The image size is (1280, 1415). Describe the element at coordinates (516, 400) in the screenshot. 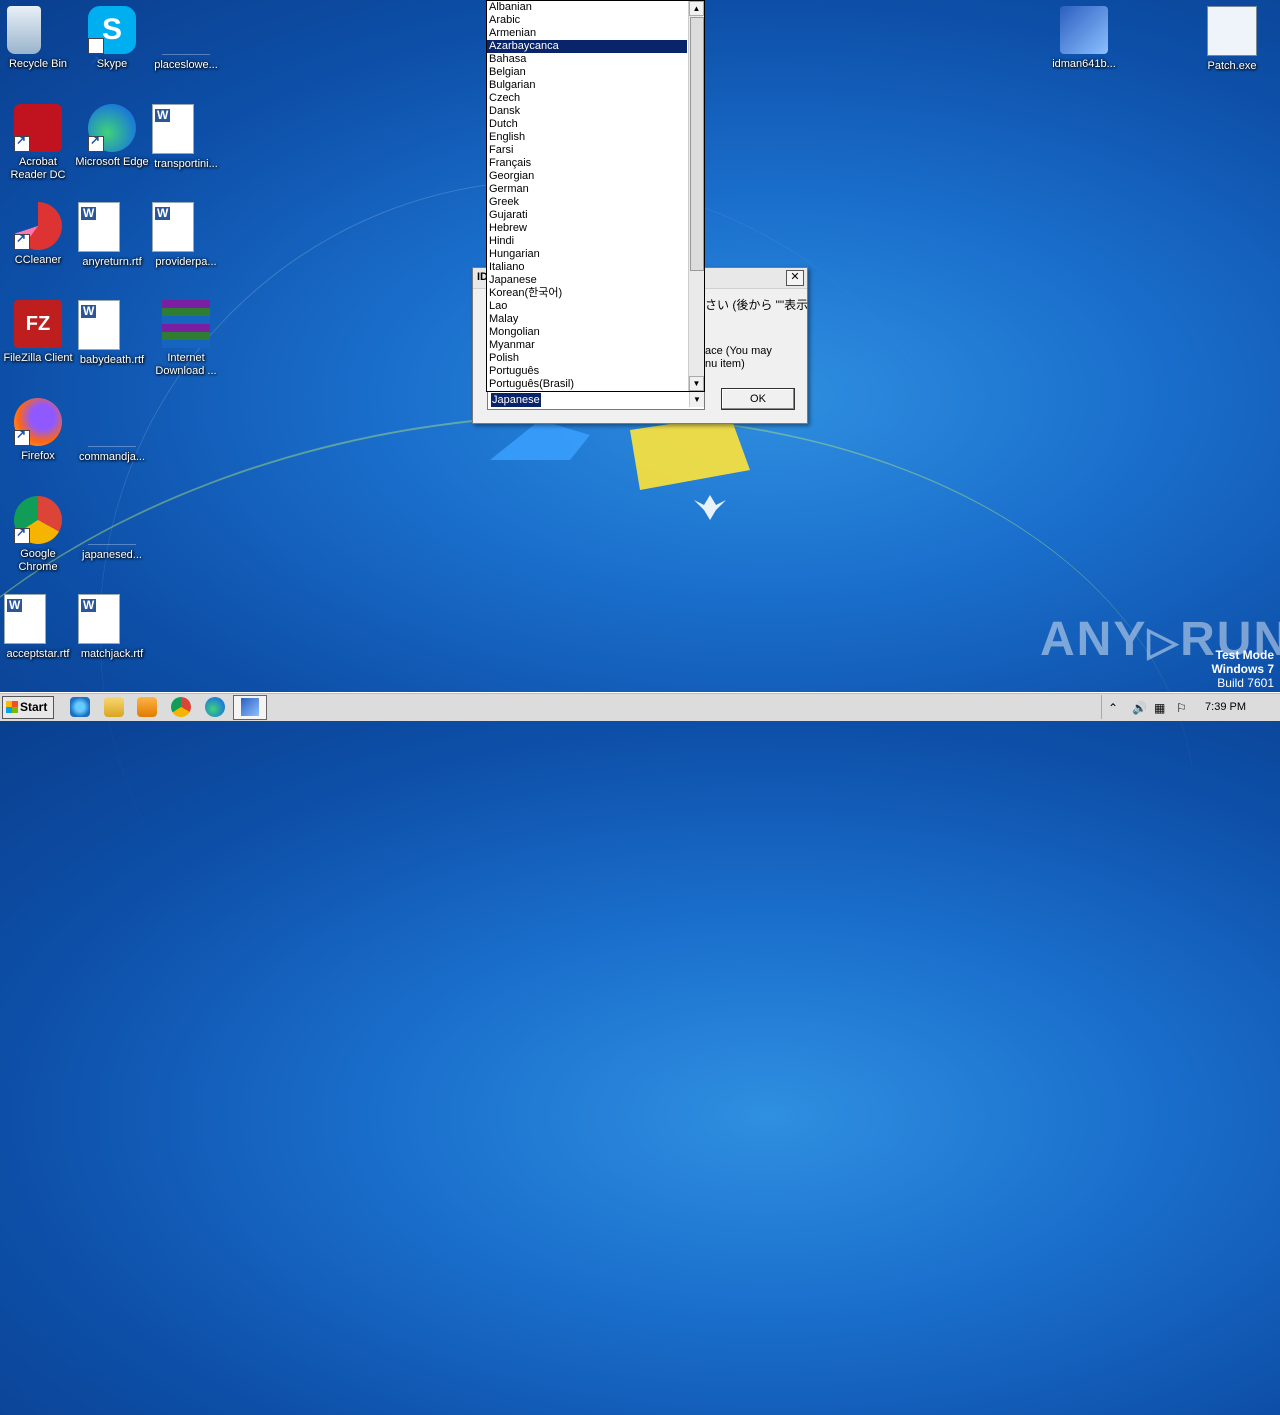

I see `language-select-value: Japanese` at that location.